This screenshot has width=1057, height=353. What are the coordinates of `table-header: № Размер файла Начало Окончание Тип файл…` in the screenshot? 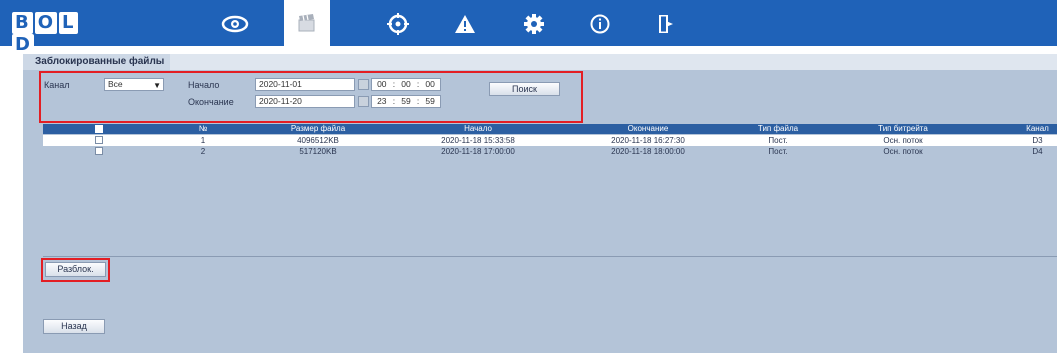 It's located at (550, 129).